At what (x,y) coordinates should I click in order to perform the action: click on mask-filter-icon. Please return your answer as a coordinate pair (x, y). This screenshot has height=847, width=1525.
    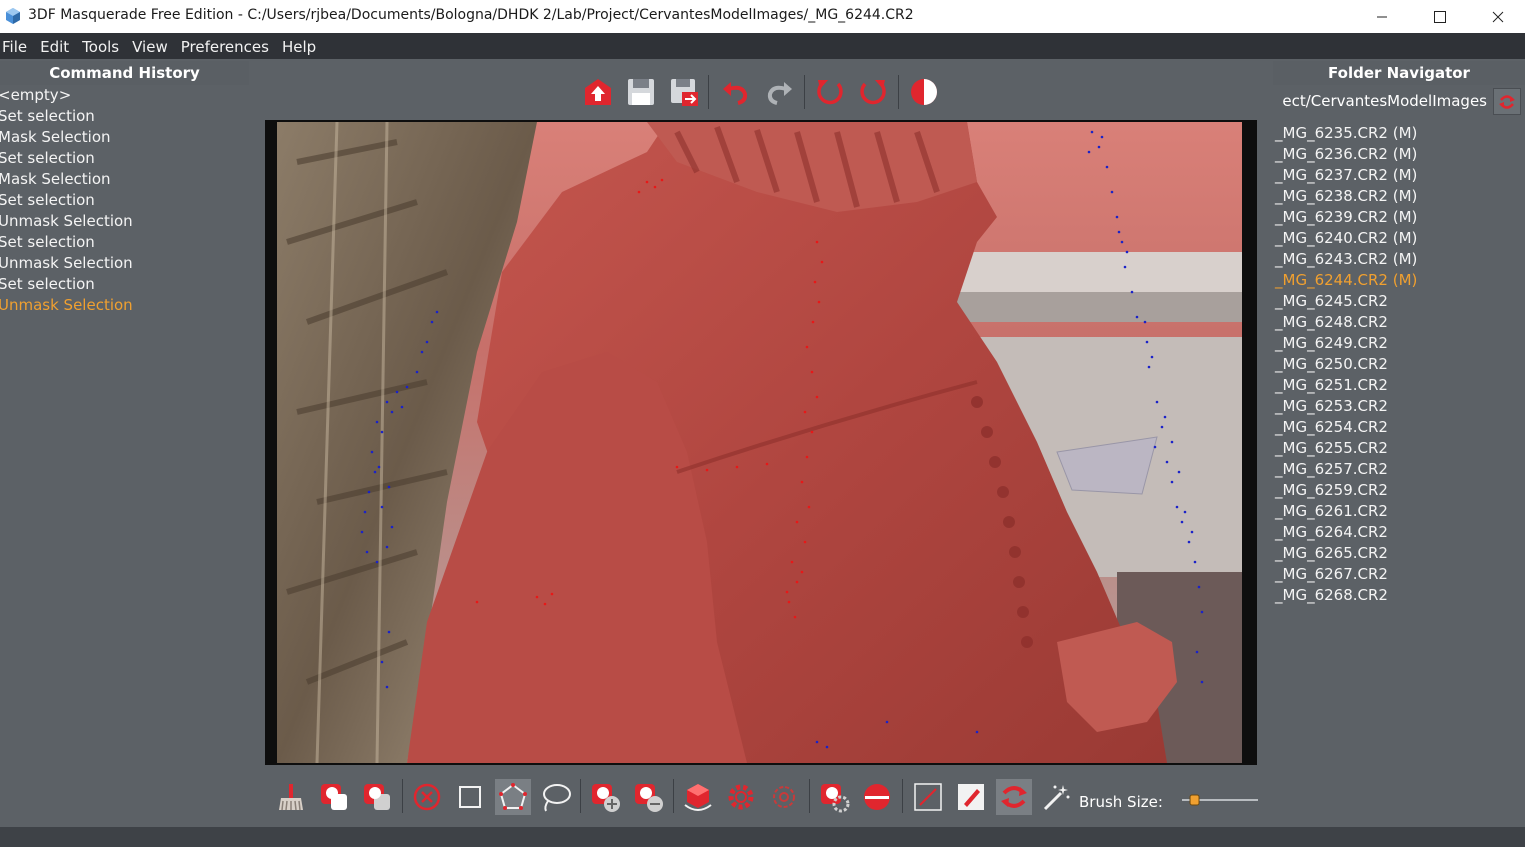
    Looking at the image, I should click on (835, 798).